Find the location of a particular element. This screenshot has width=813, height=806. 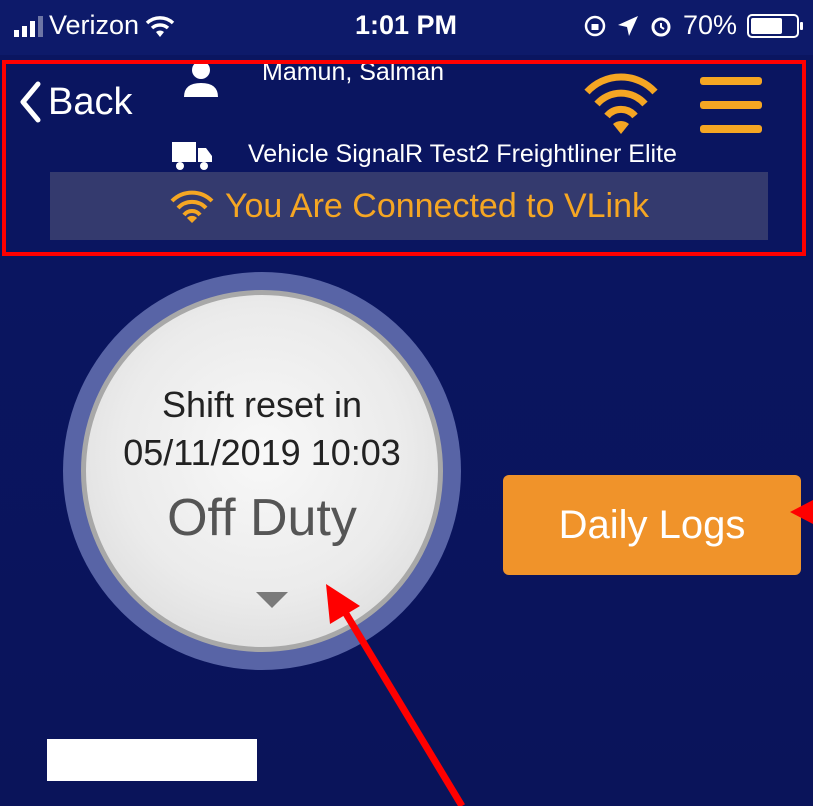

status-bar: Verizon 1:01 PM 70% is located at coordinates (406, 27).